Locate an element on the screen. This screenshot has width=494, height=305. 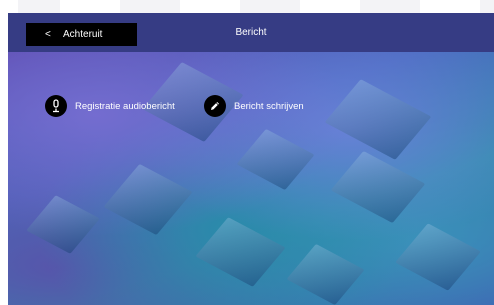
top-bar: Bericht < Achteruit is located at coordinates (251, 32).